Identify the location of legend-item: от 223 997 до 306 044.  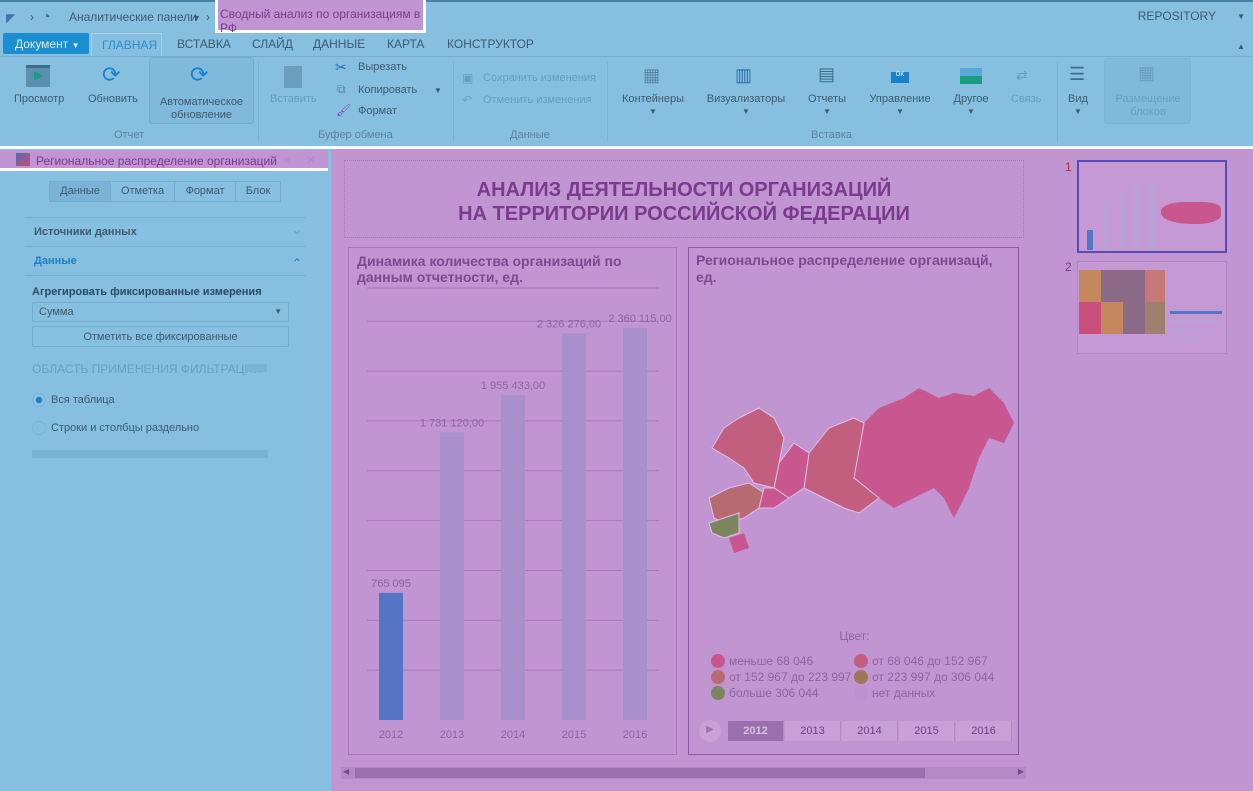
(924, 677).